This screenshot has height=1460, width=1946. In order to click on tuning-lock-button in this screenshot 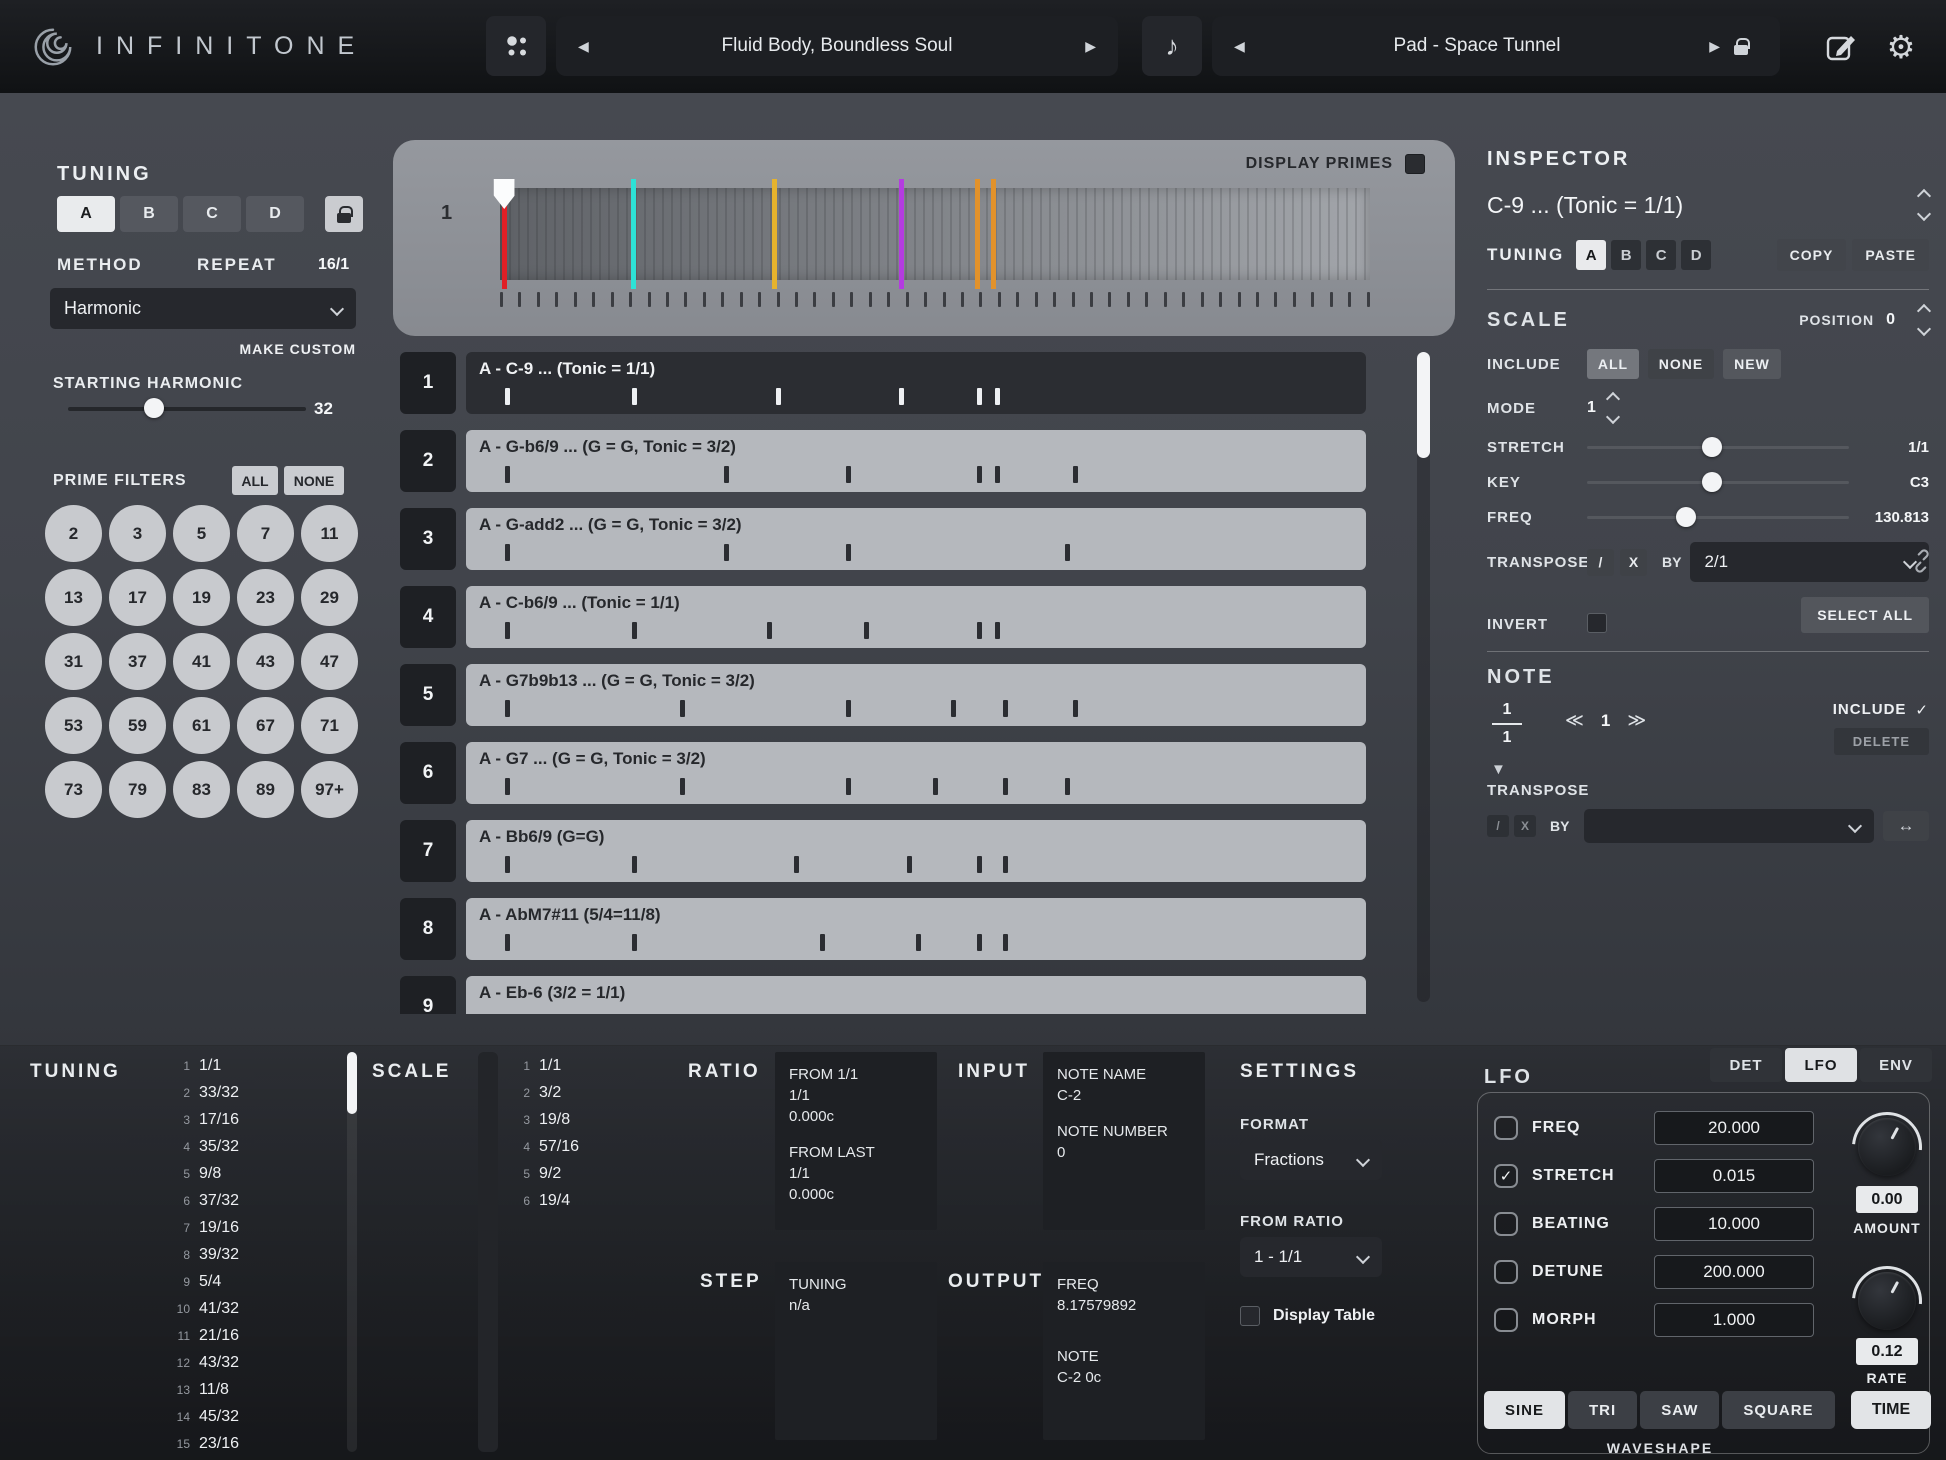, I will do `click(344, 214)`.